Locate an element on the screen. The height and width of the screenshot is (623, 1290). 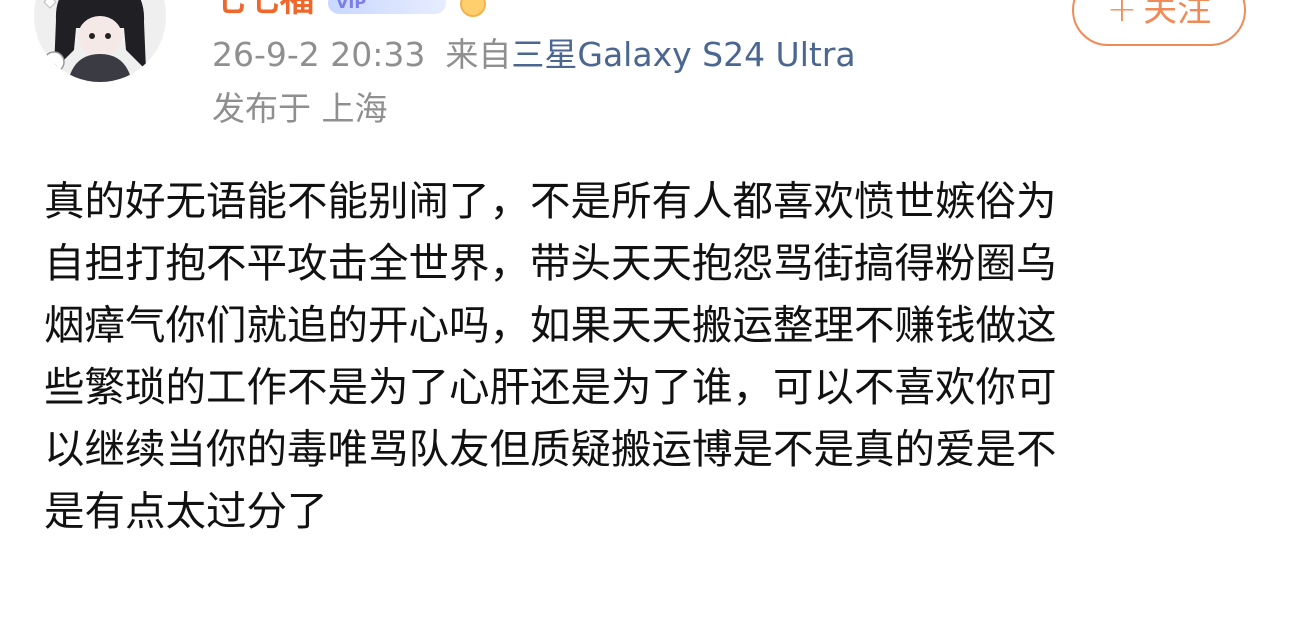
plus-icon: + is located at coordinates (1122, 15).